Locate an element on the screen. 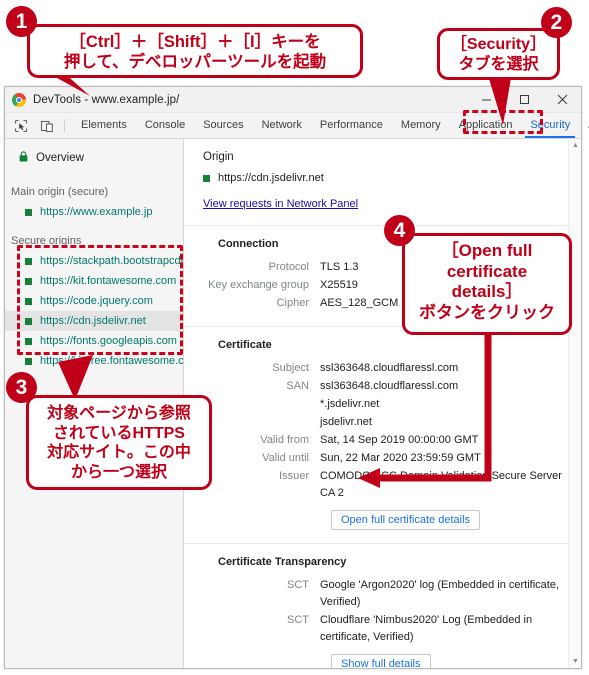 The width and height of the screenshot is (589, 675). annotation-callout-3-line3: 対応サイト。この中 is located at coordinates (119, 453).